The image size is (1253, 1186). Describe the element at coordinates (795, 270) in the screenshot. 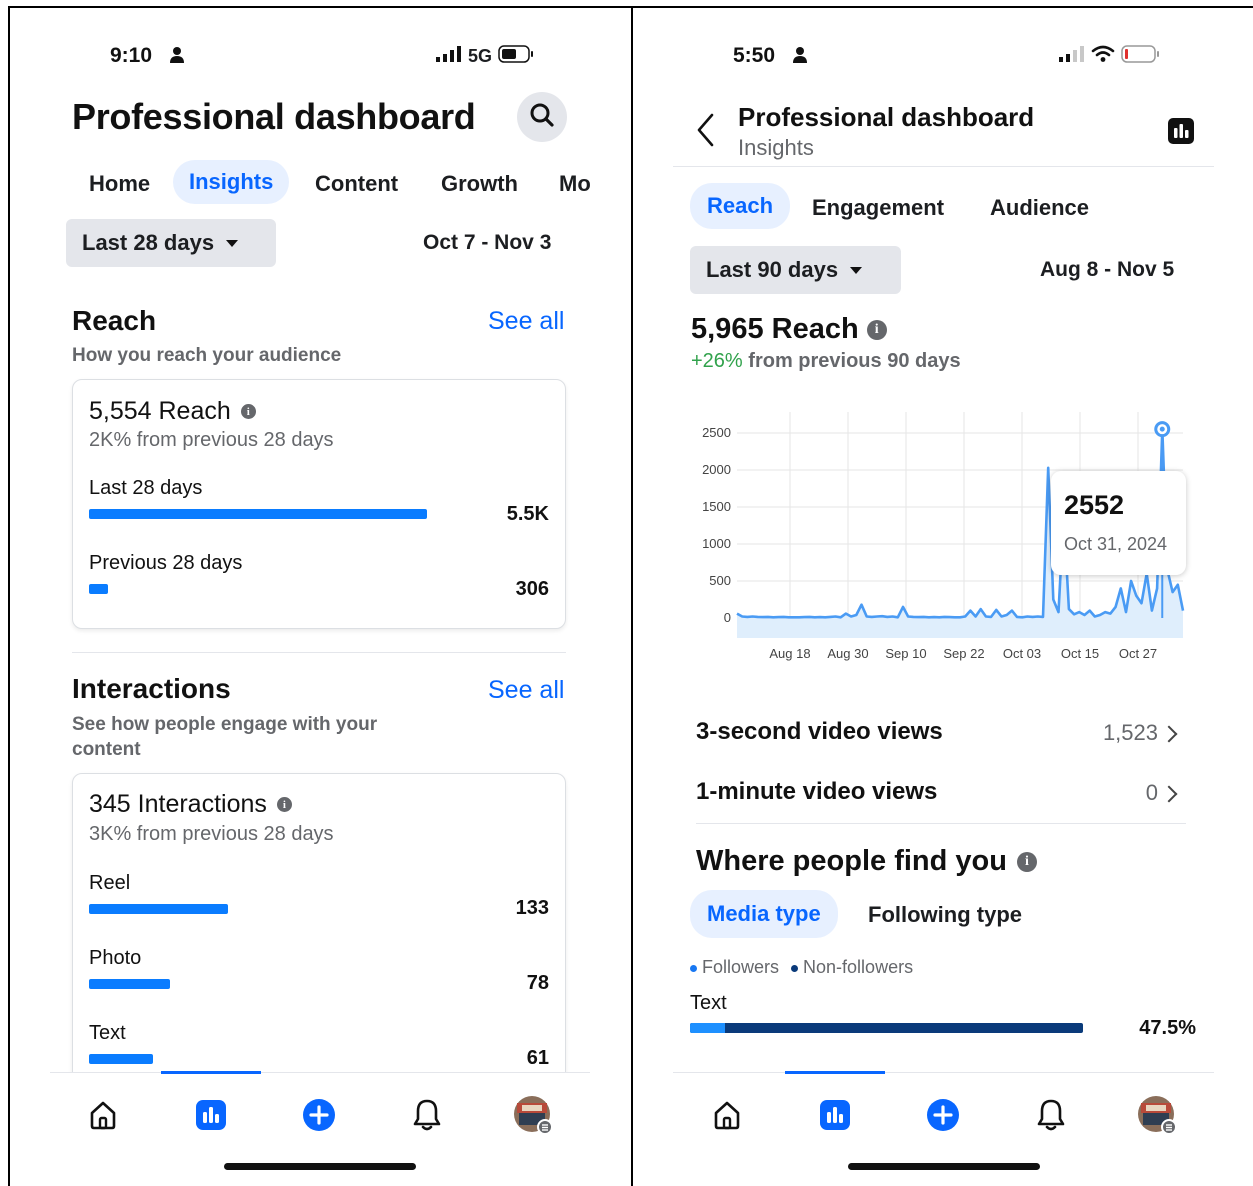

I see `period-select: Last 90 days` at that location.